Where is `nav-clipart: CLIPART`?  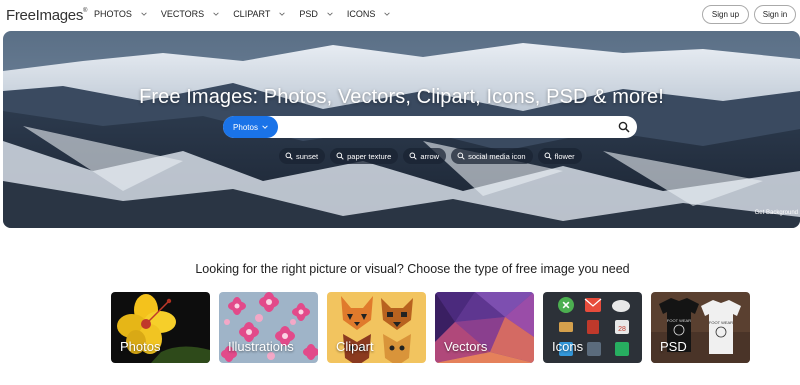
nav-clipart: CLIPART is located at coordinates (259, 14).